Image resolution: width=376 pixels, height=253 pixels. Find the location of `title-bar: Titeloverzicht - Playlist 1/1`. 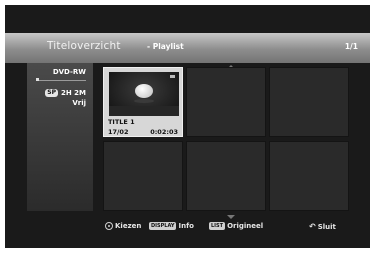

title-bar: Titeloverzicht - Playlist 1/1 is located at coordinates (187, 48).